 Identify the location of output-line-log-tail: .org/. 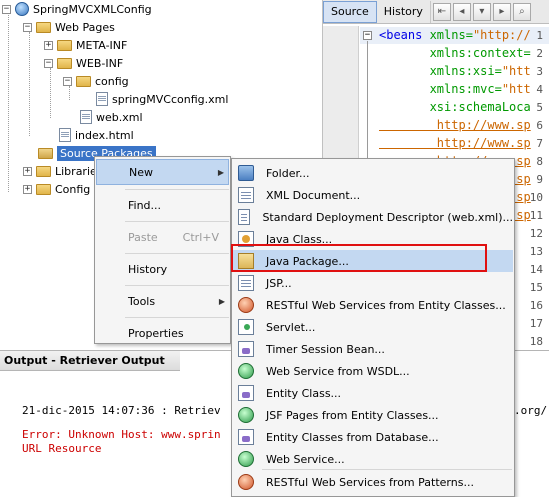
(531, 410).